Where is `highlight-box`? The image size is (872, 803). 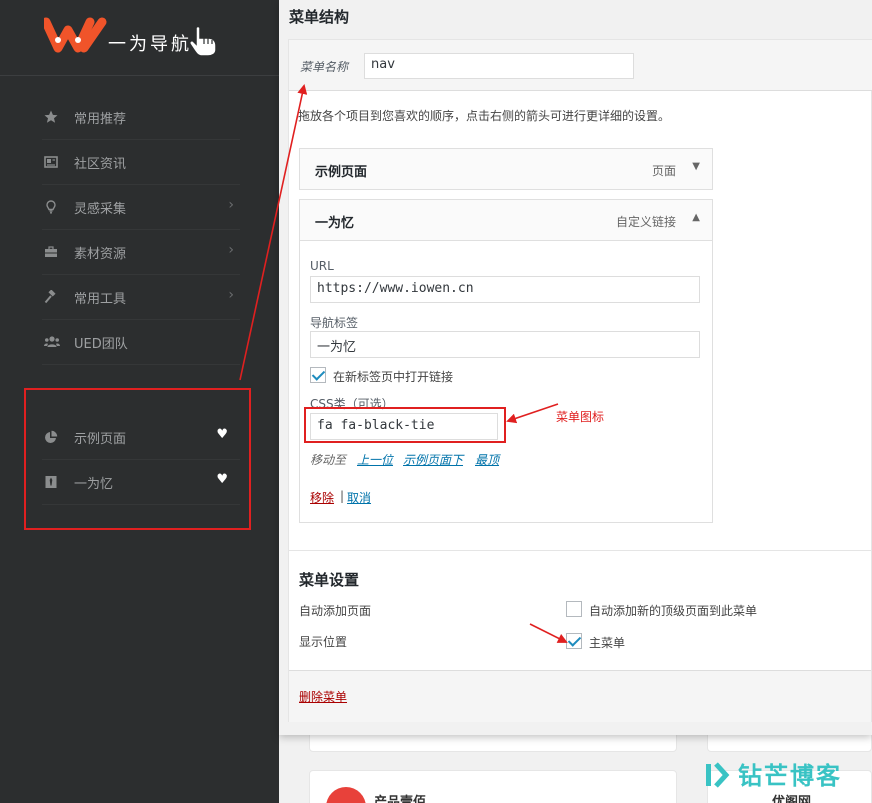
highlight-box is located at coordinates (137, 459).